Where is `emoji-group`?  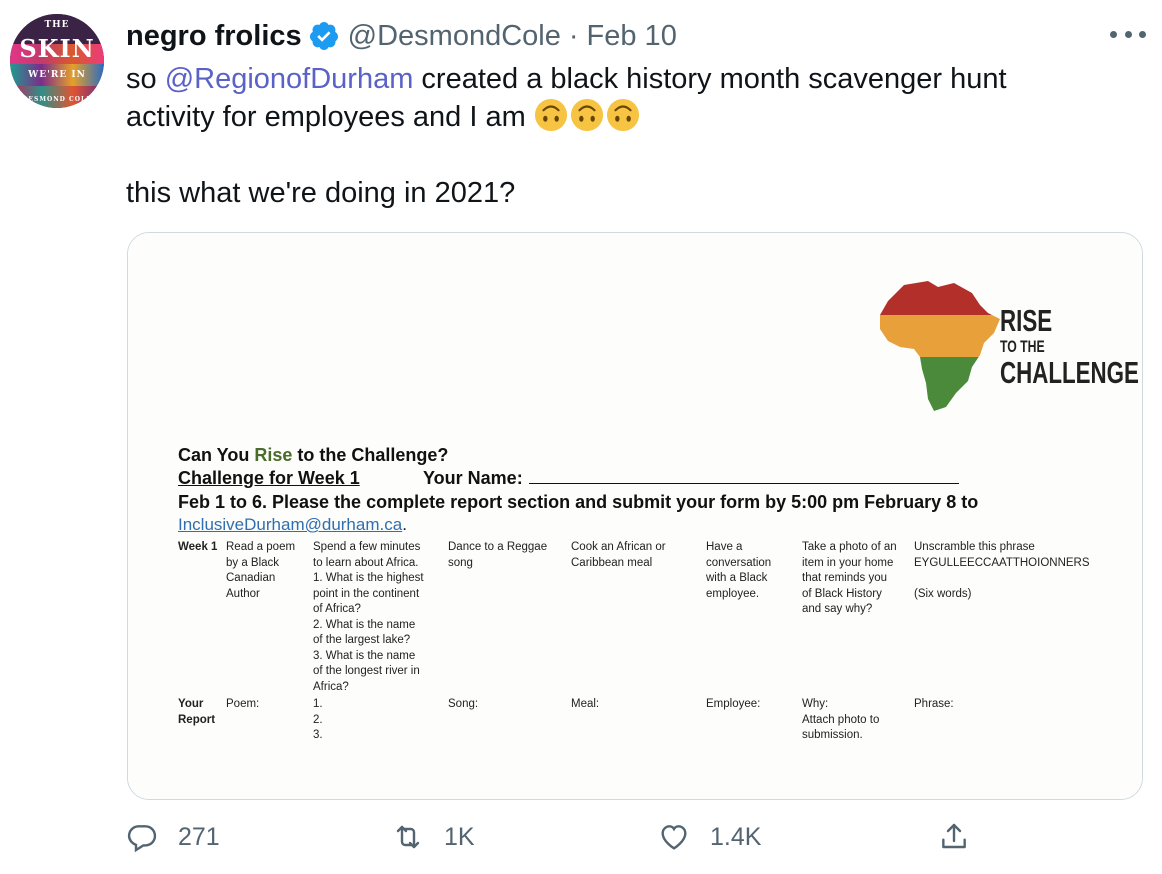 emoji-group is located at coordinates (588, 115).